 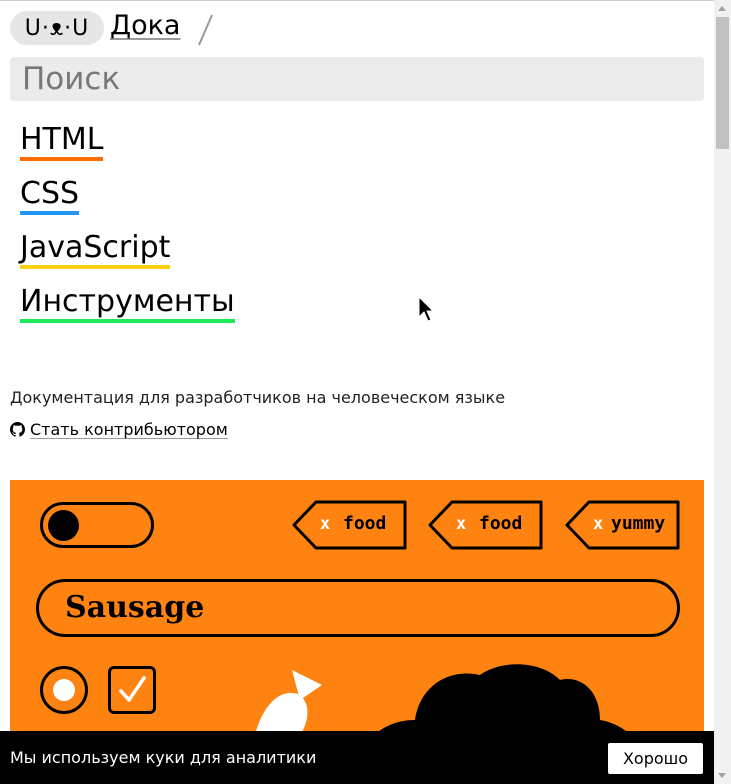 What do you see at coordinates (722, 392) in the screenshot?
I see `vertical-scrollbar` at bounding box center [722, 392].